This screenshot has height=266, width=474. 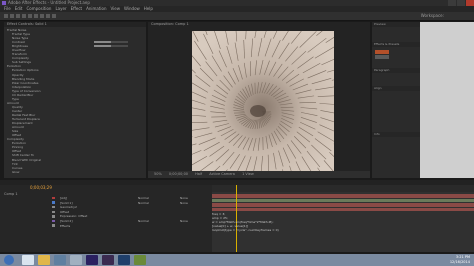 I want to click on selection-tool-icon, so click(x=6, y=16).